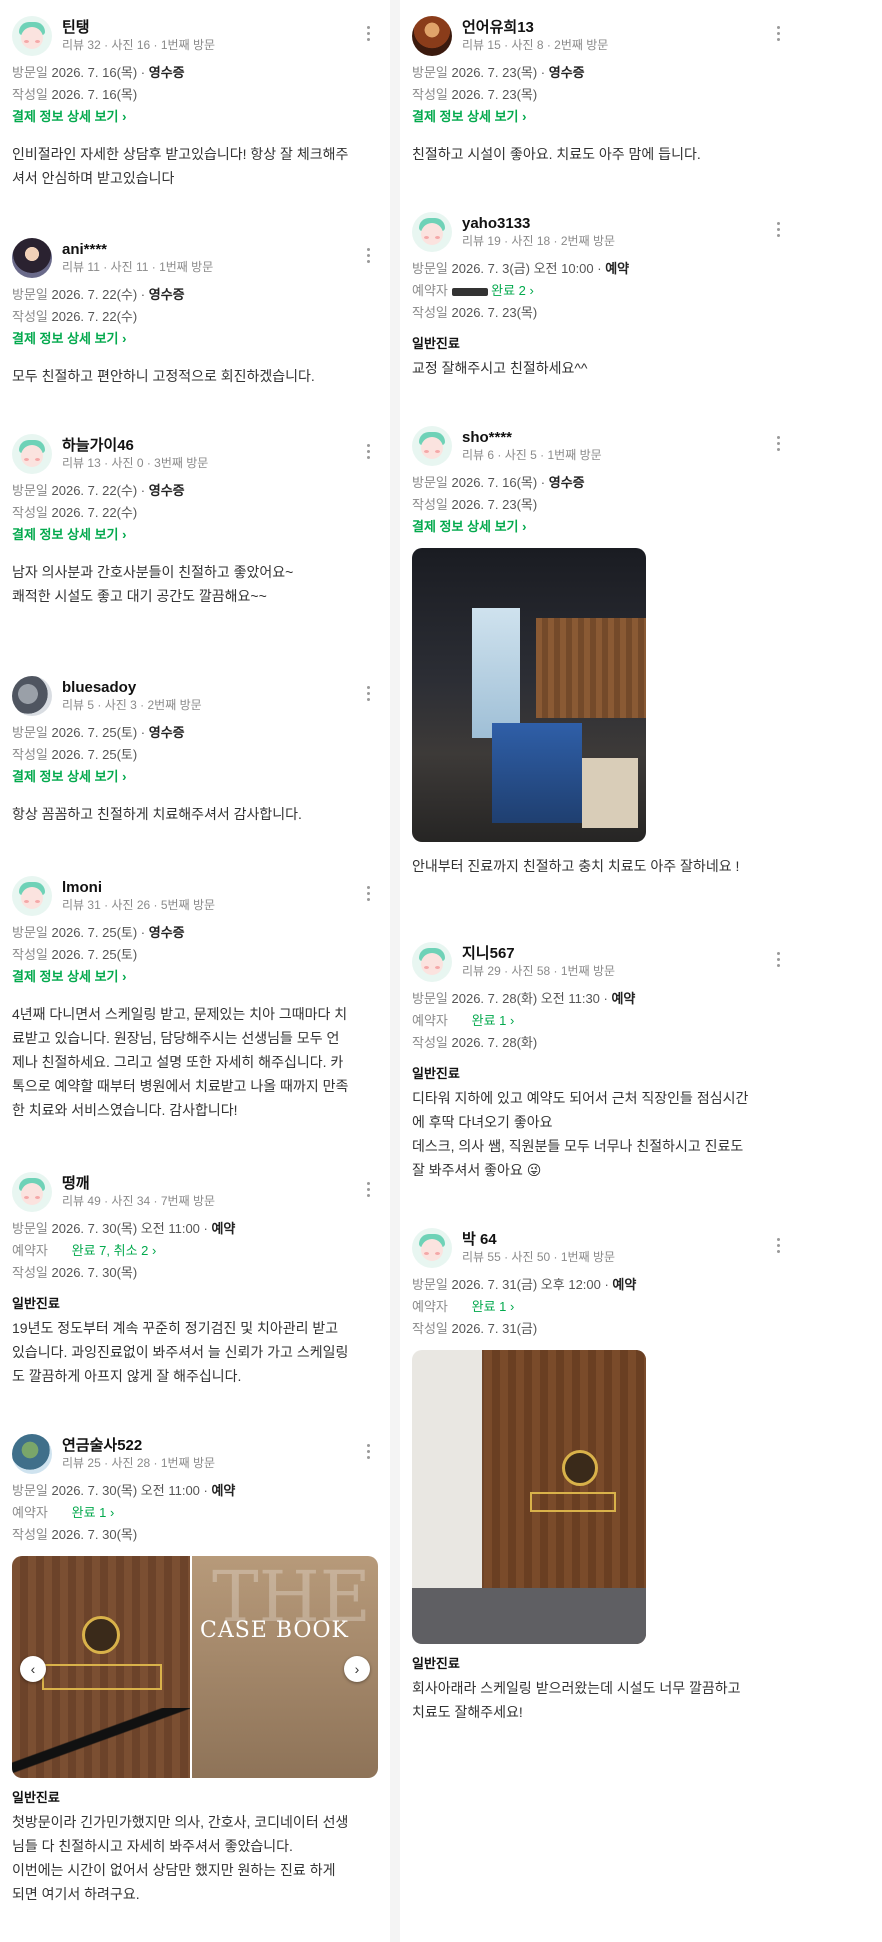  I want to click on reviewer-nickname: 하늘가이46, so click(135, 446).